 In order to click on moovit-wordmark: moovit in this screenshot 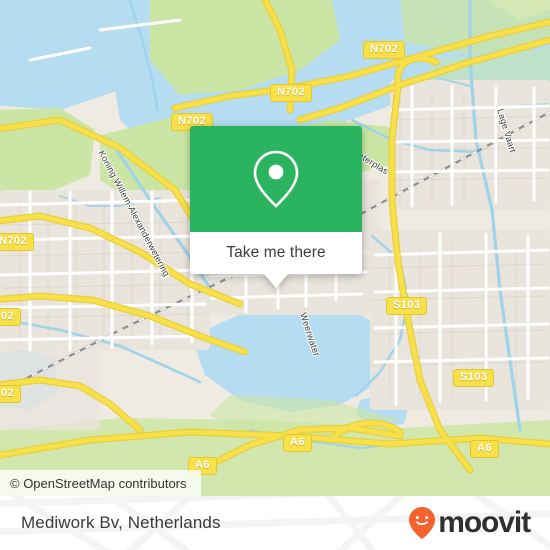, I will do `click(484, 522)`.